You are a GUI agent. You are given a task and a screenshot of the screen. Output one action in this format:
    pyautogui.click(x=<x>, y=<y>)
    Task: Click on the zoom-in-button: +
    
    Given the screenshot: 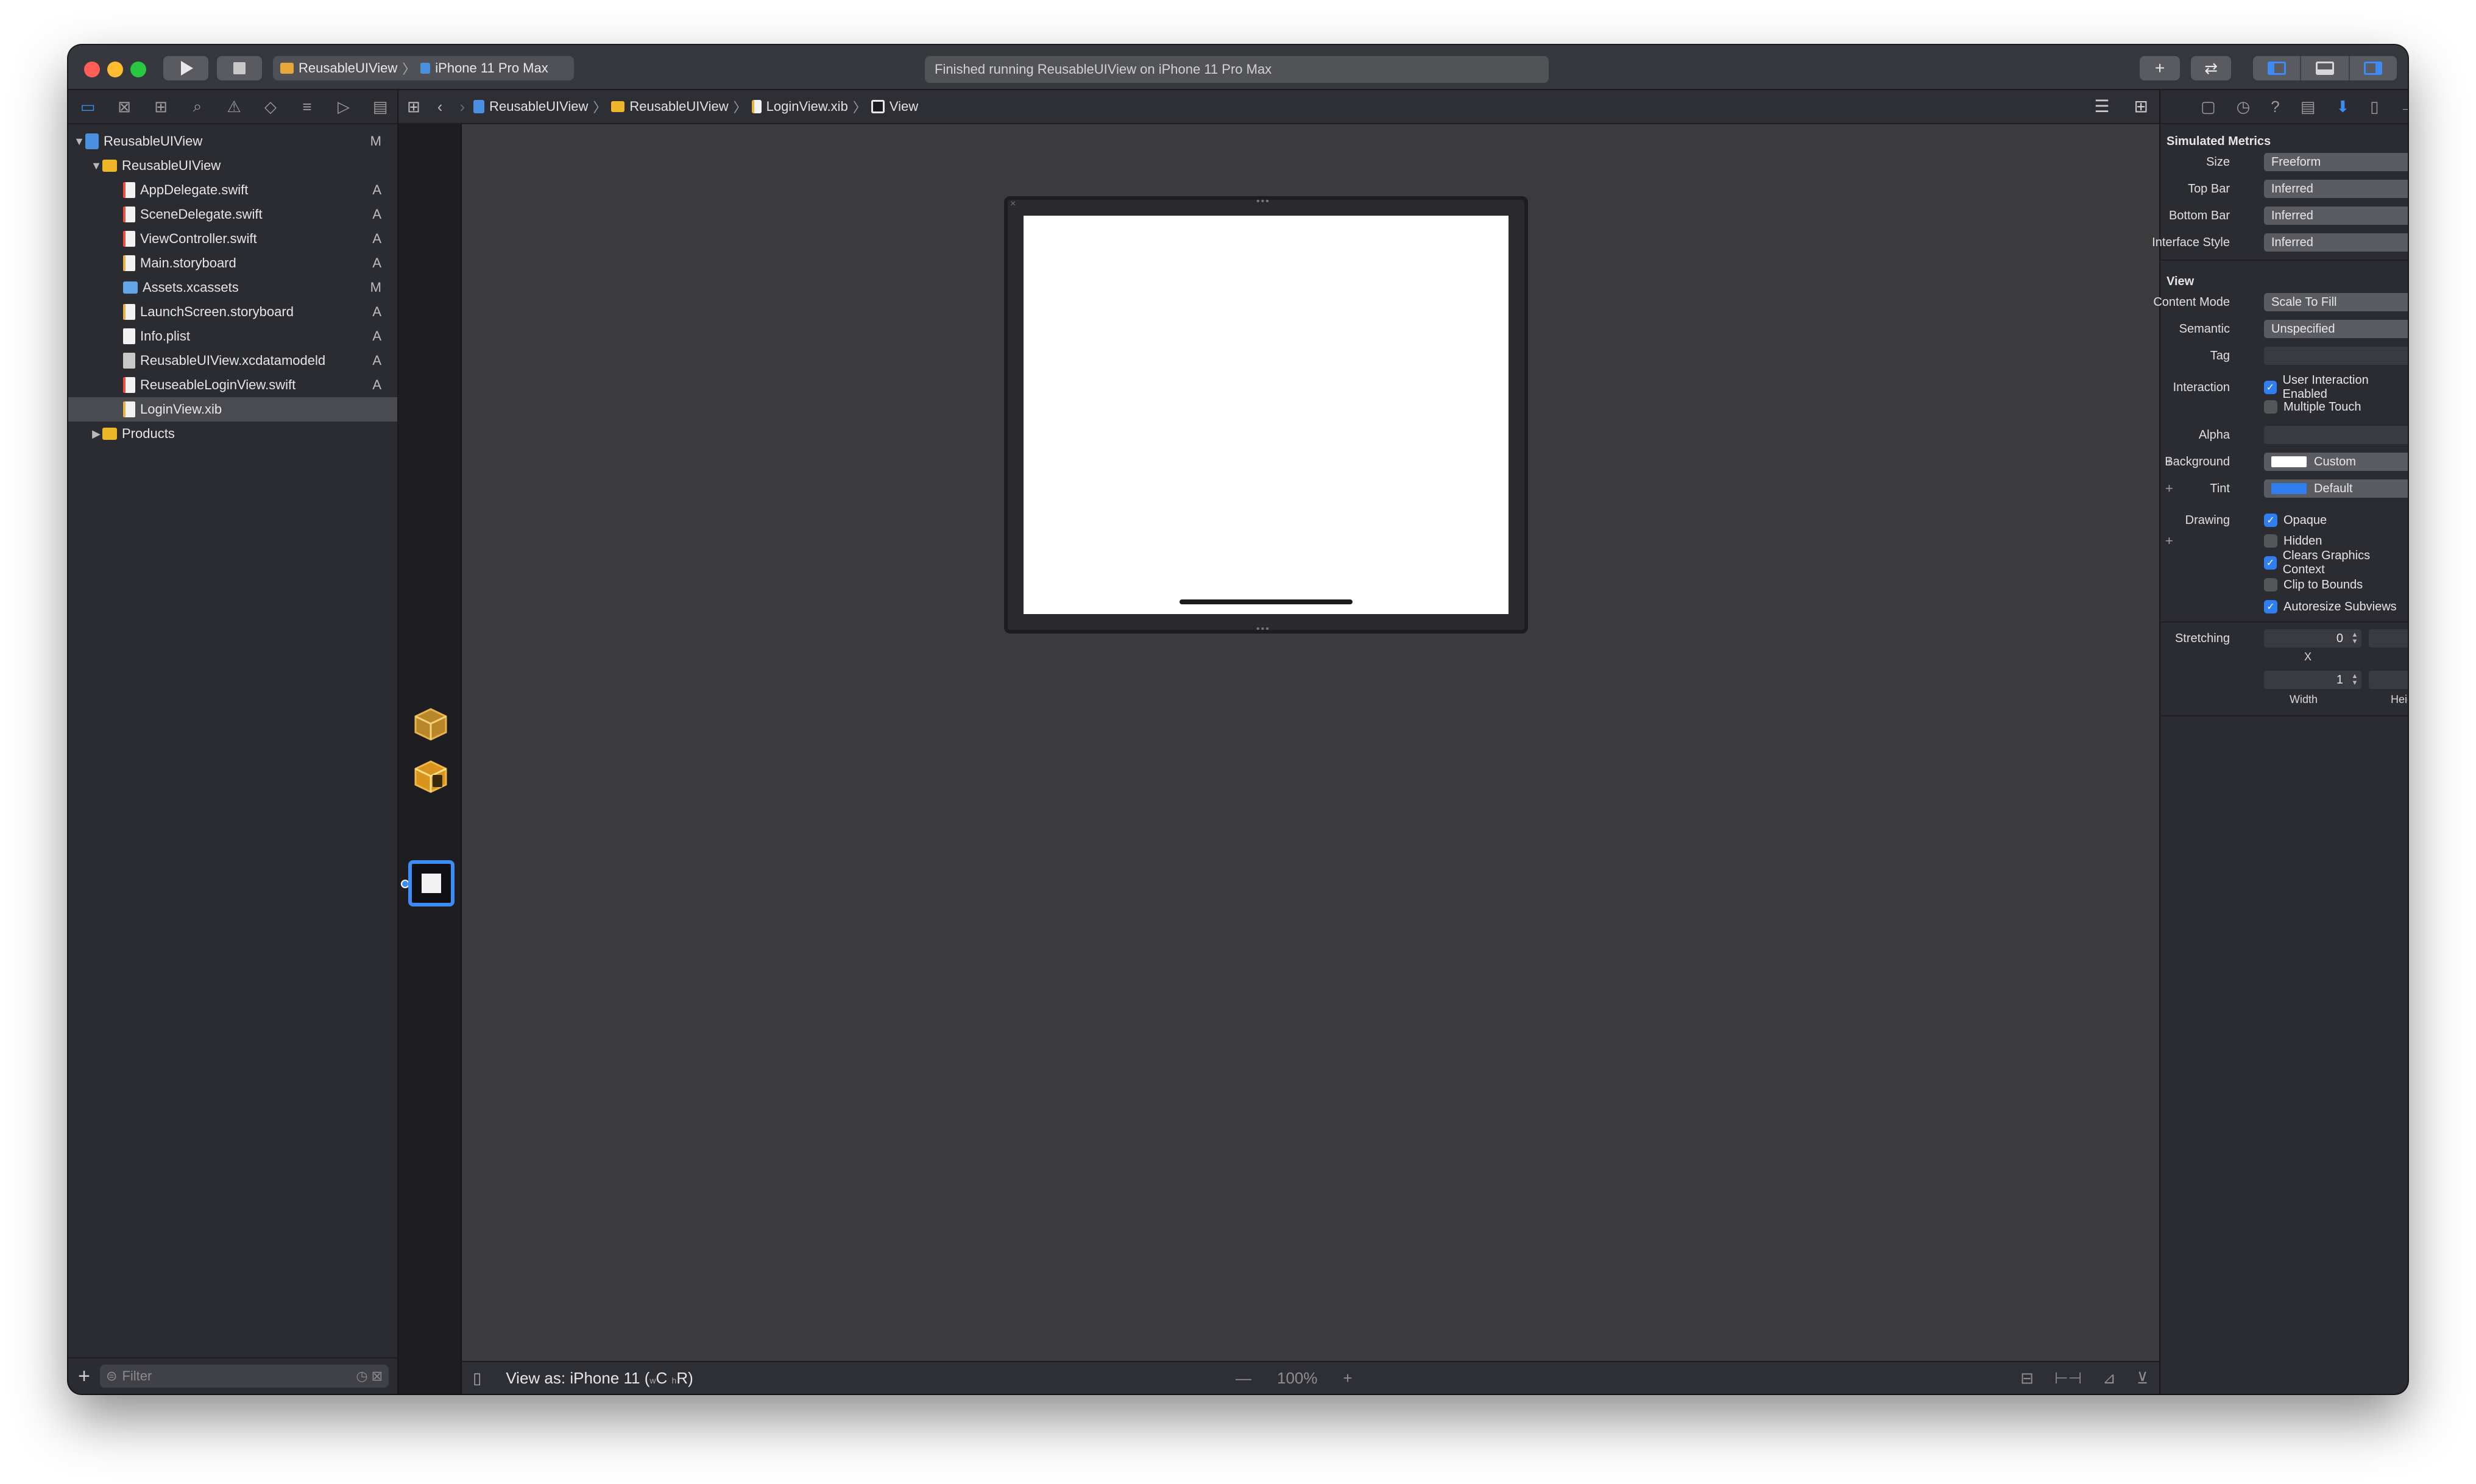 What is the action you would take?
    pyautogui.click(x=1348, y=1379)
    